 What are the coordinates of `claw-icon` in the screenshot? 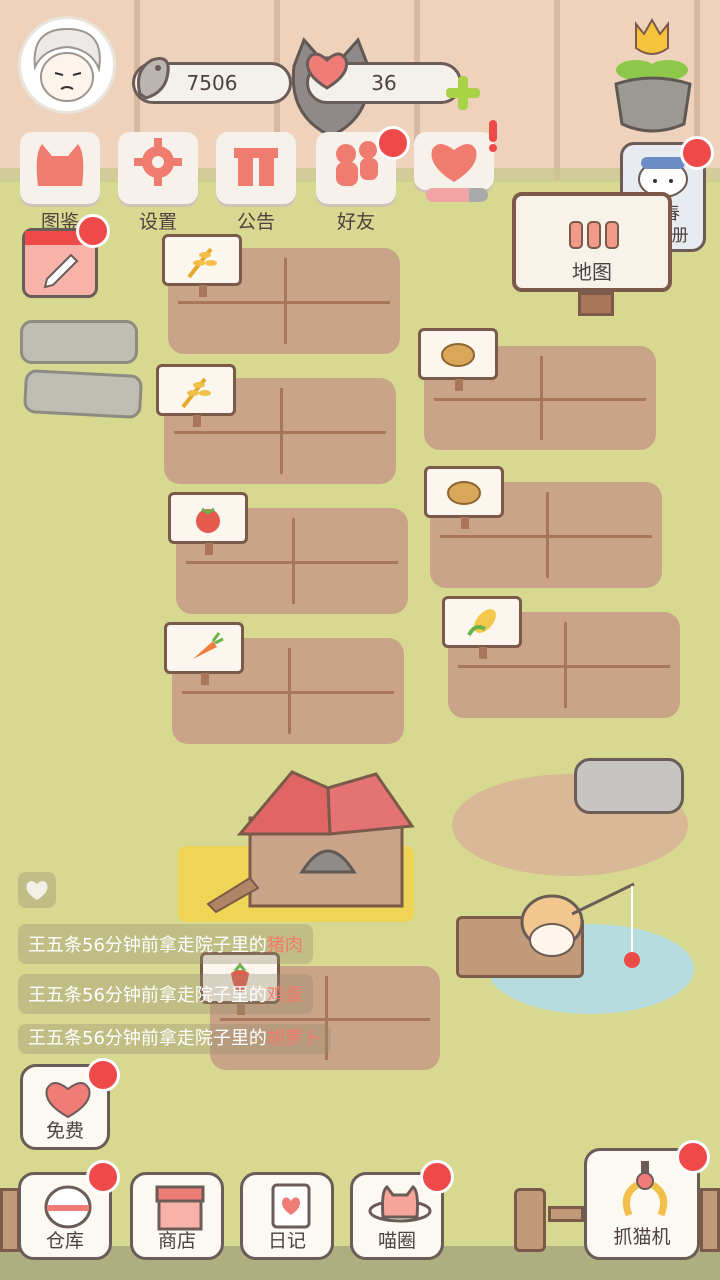 It's located at (645, 1189).